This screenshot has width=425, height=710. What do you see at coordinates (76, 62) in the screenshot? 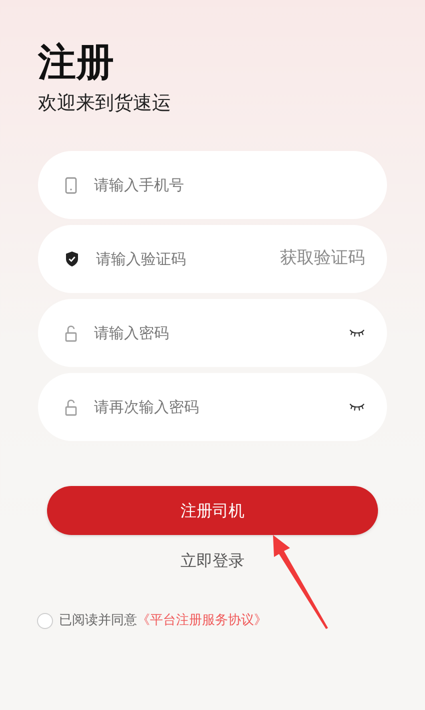
I see `page-title: 注册` at bounding box center [76, 62].